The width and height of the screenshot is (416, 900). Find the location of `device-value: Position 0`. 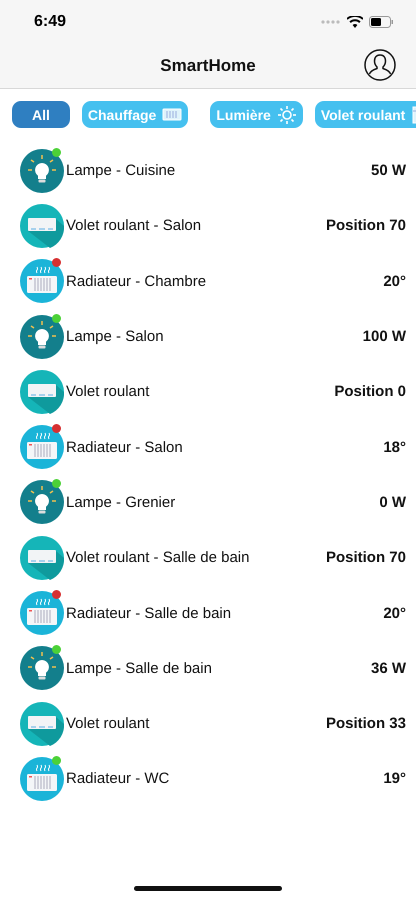

device-value: Position 0 is located at coordinates (370, 391).